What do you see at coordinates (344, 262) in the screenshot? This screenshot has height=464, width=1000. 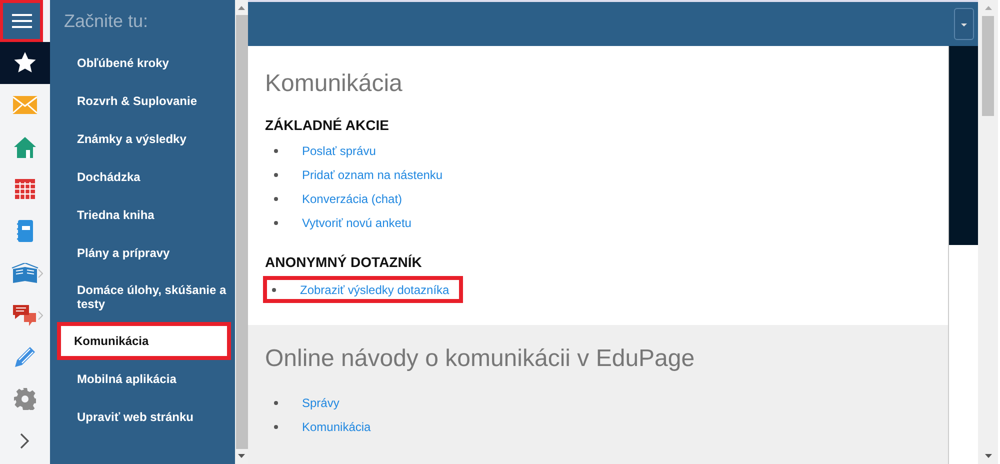 I see `section-heading: ANONYMNÝ DOTAZNÍK` at bounding box center [344, 262].